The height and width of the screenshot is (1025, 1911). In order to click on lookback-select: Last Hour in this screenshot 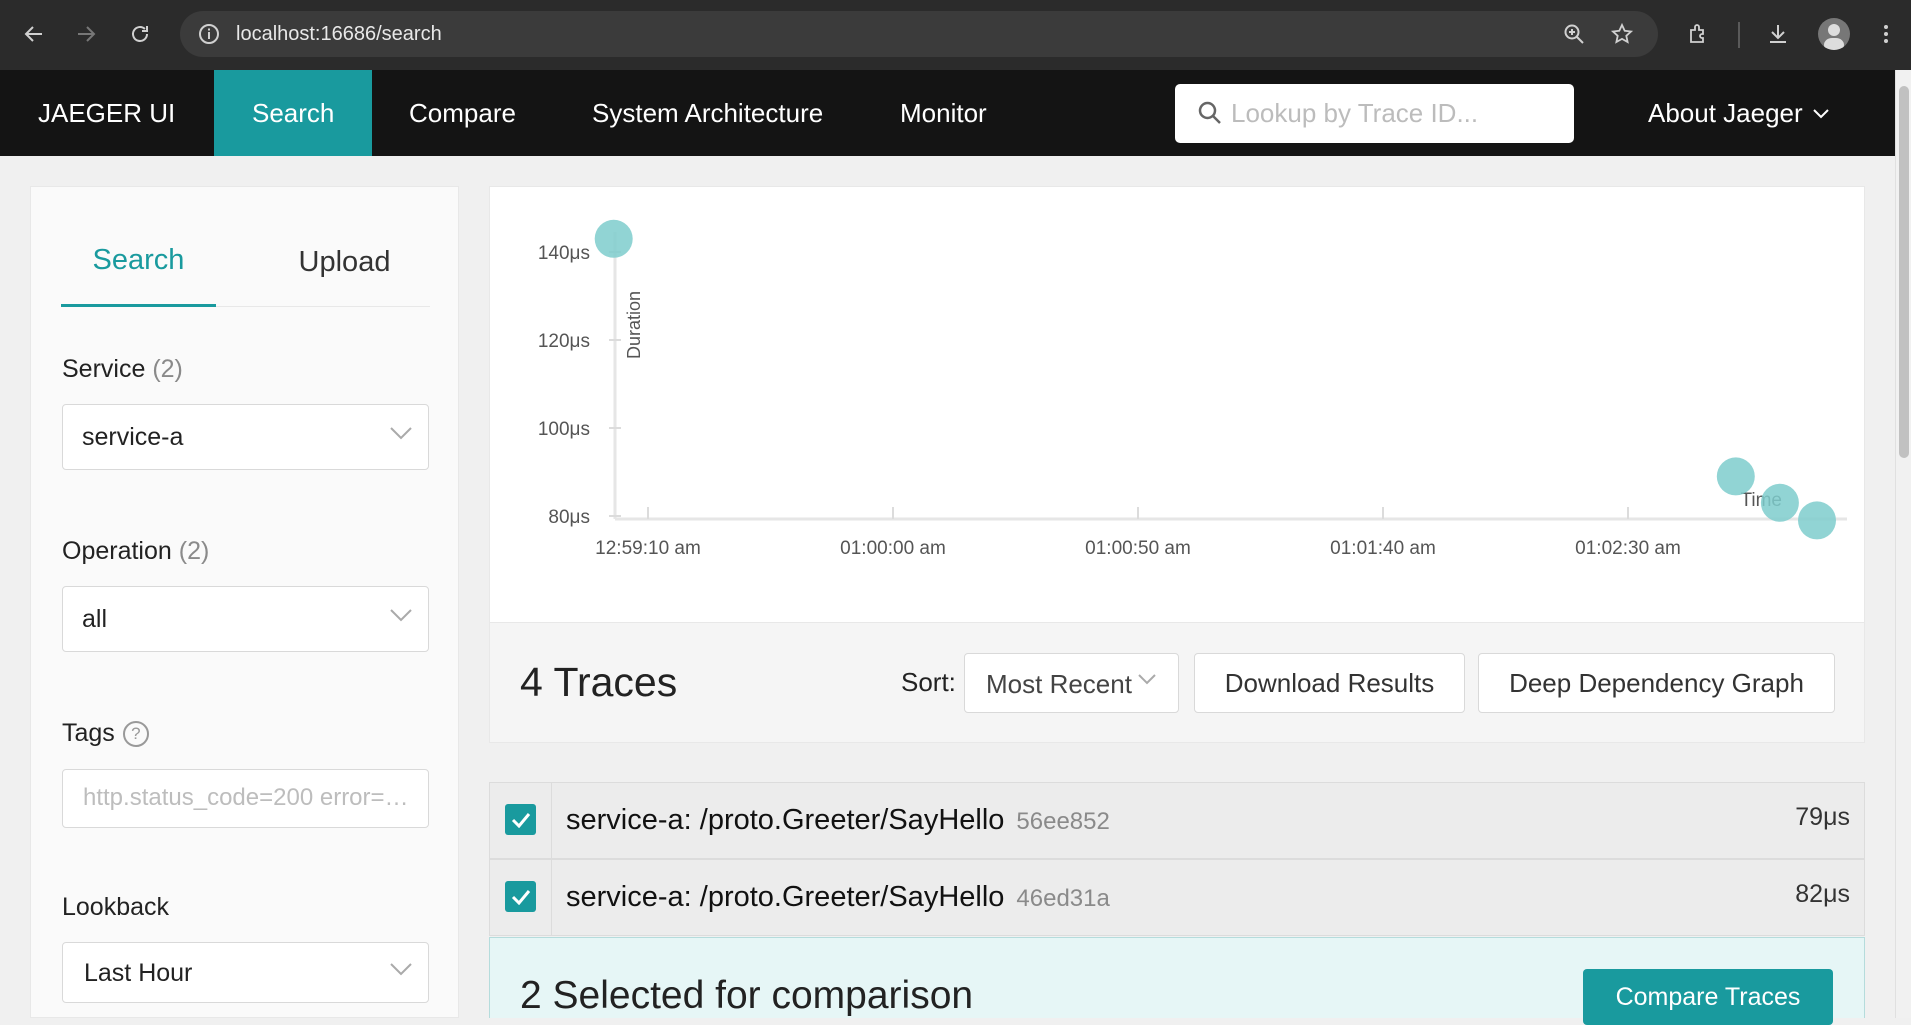, I will do `click(245, 972)`.